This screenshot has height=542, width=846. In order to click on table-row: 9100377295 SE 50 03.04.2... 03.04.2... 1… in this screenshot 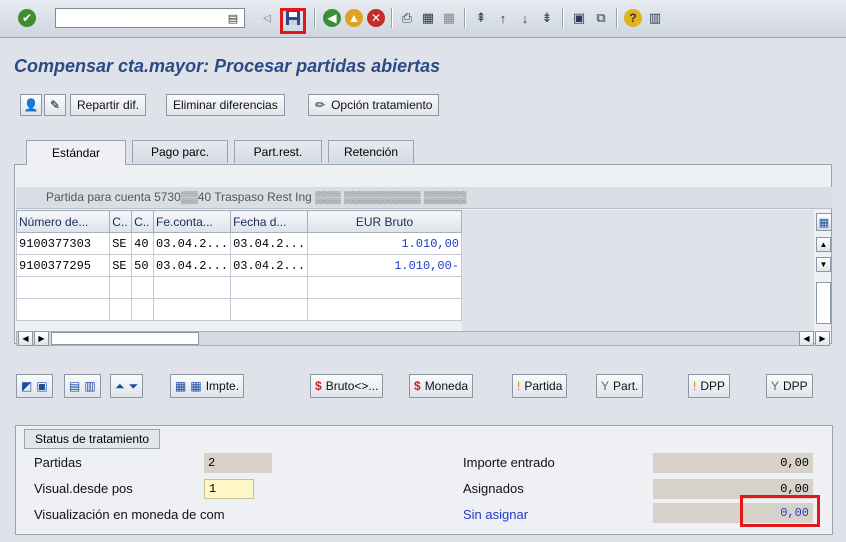, I will do `click(238, 265)`.